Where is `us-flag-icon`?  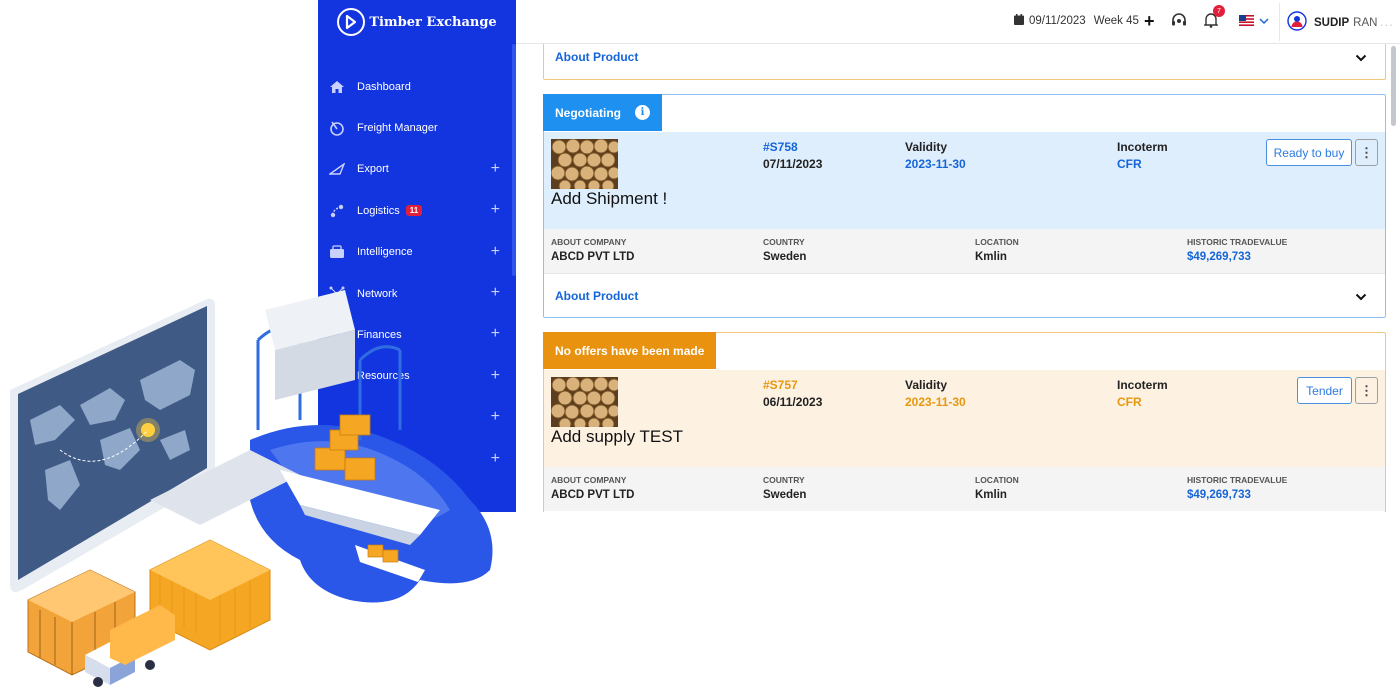
us-flag-icon is located at coordinates (1246, 22).